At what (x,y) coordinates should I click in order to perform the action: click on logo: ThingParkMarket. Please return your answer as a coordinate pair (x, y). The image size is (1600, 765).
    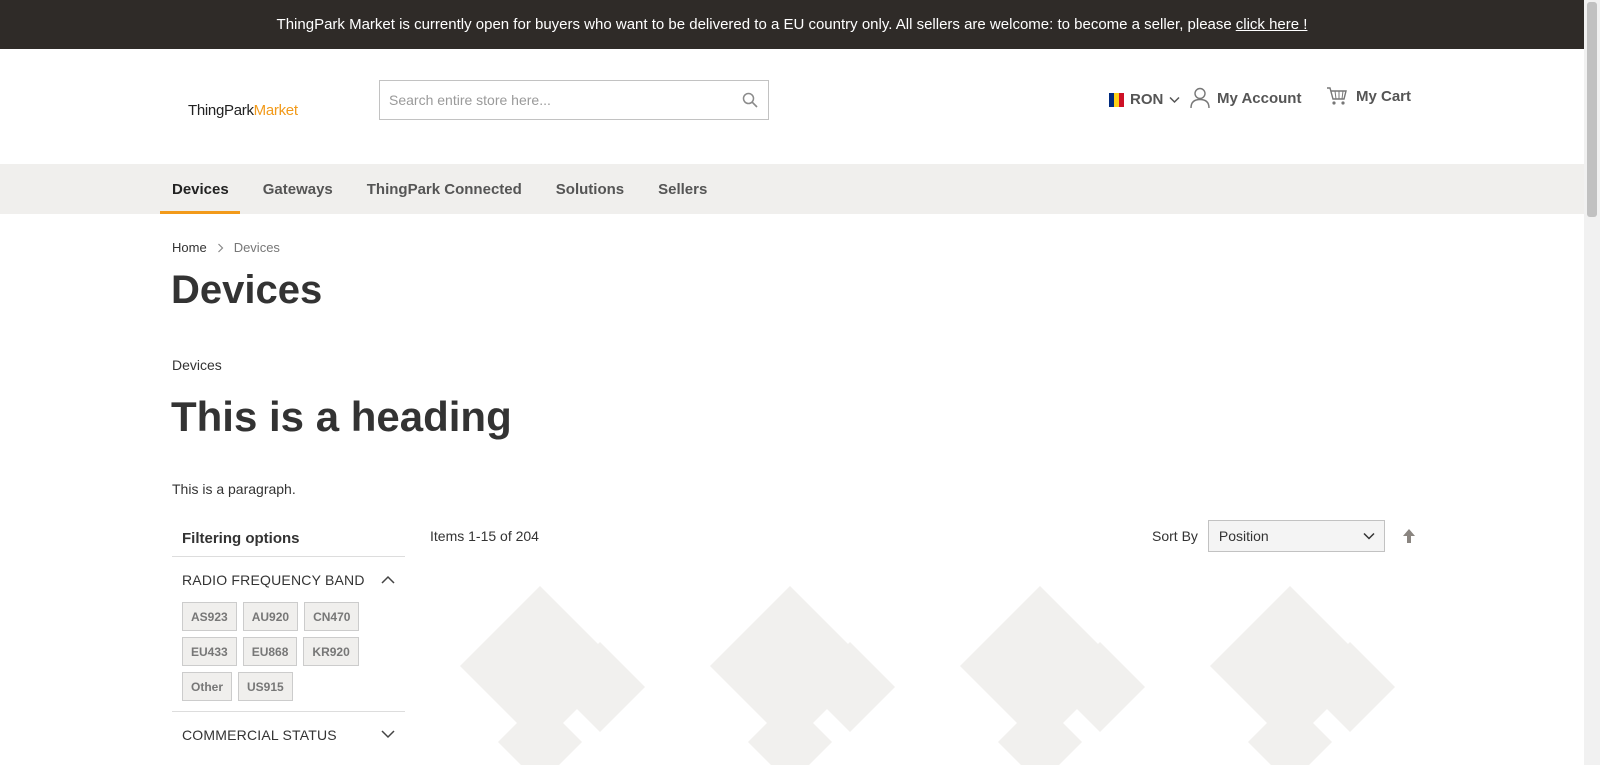
    Looking at the image, I should click on (243, 110).